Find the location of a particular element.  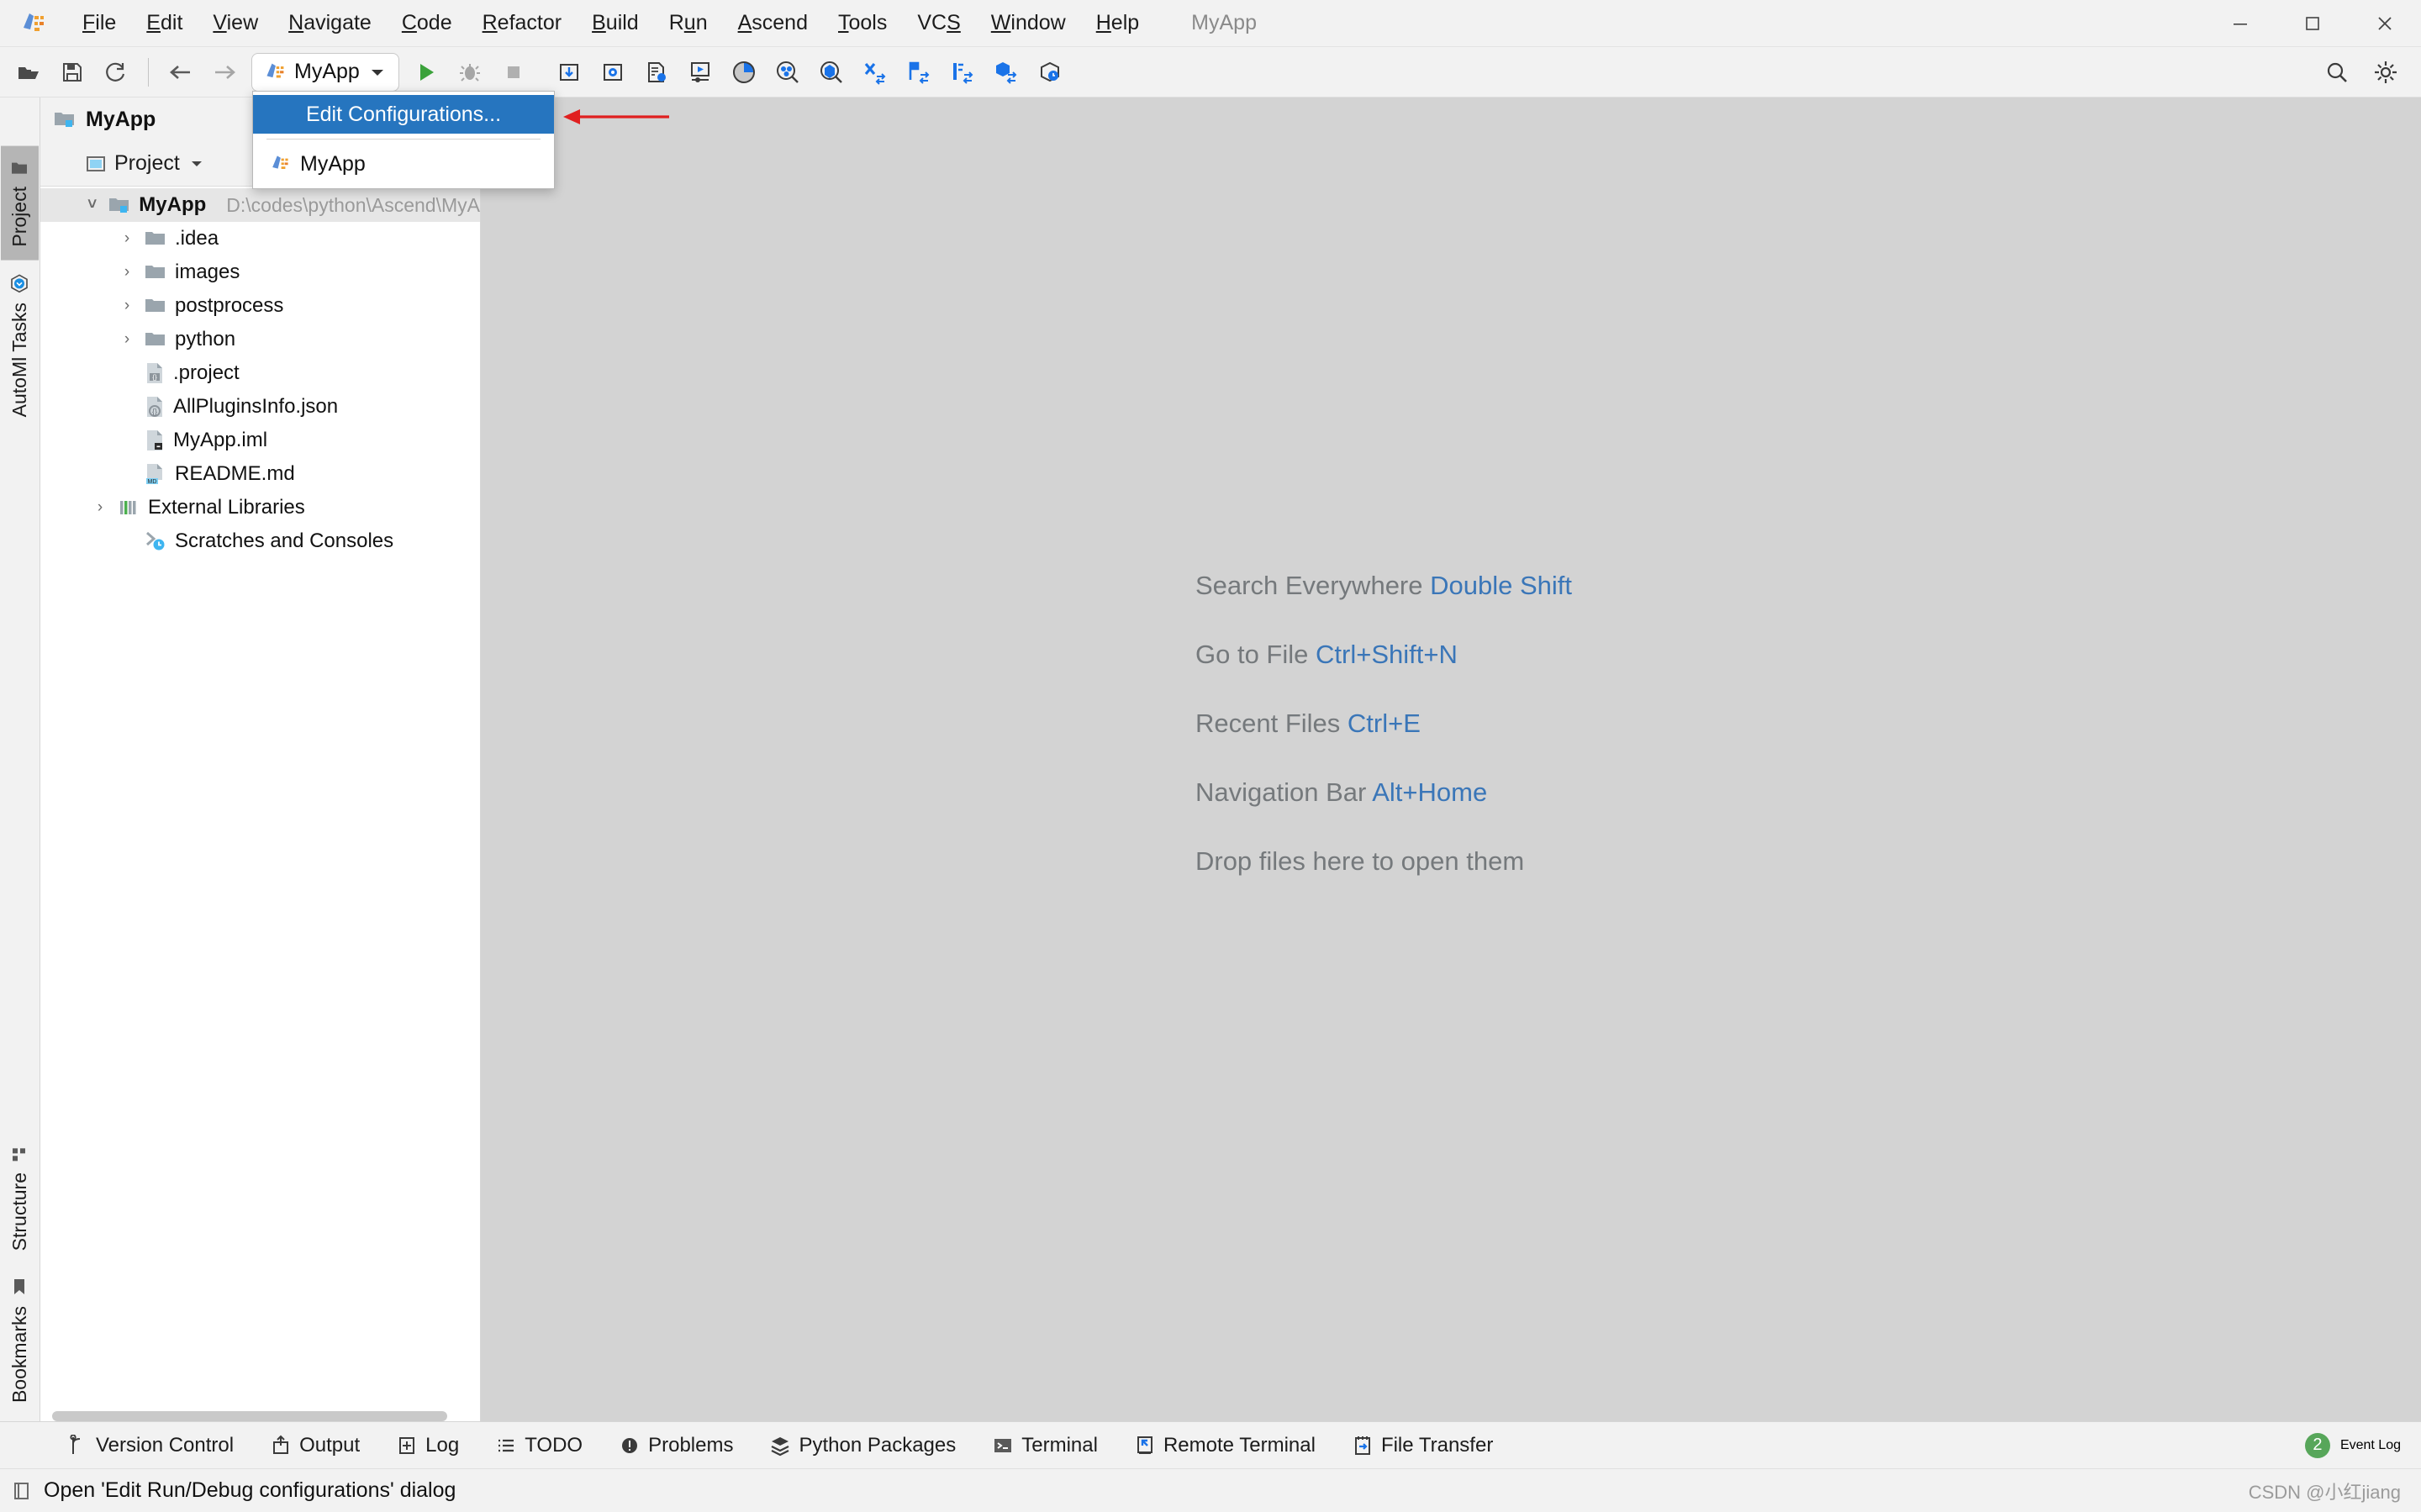

tree-row: › External Libraries is located at coordinates (260, 508).